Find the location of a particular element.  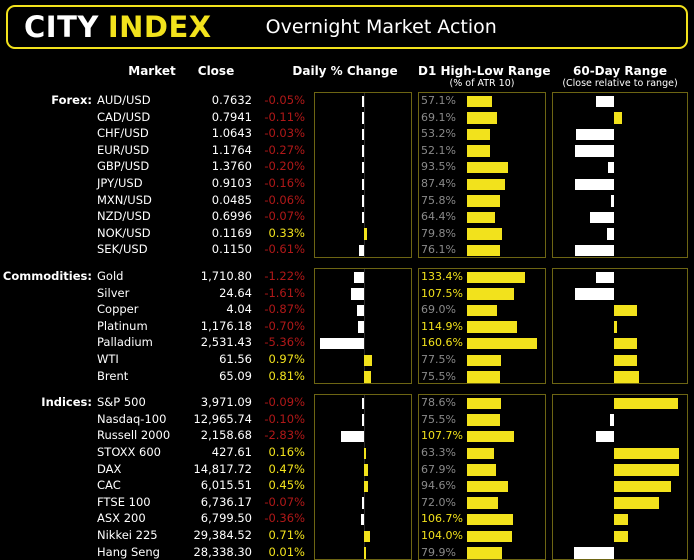

cell-daily-change: 0.45% is located at coordinates (286, 485).